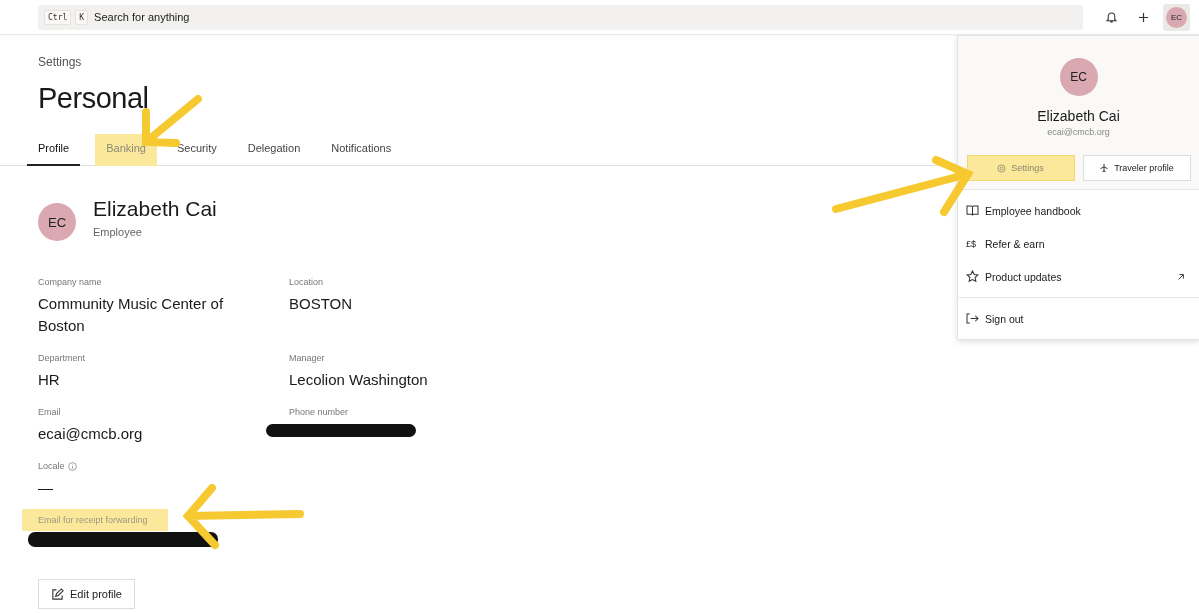  Describe the element at coordinates (1002, 168) in the screenshot. I see `settings-icon` at that location.